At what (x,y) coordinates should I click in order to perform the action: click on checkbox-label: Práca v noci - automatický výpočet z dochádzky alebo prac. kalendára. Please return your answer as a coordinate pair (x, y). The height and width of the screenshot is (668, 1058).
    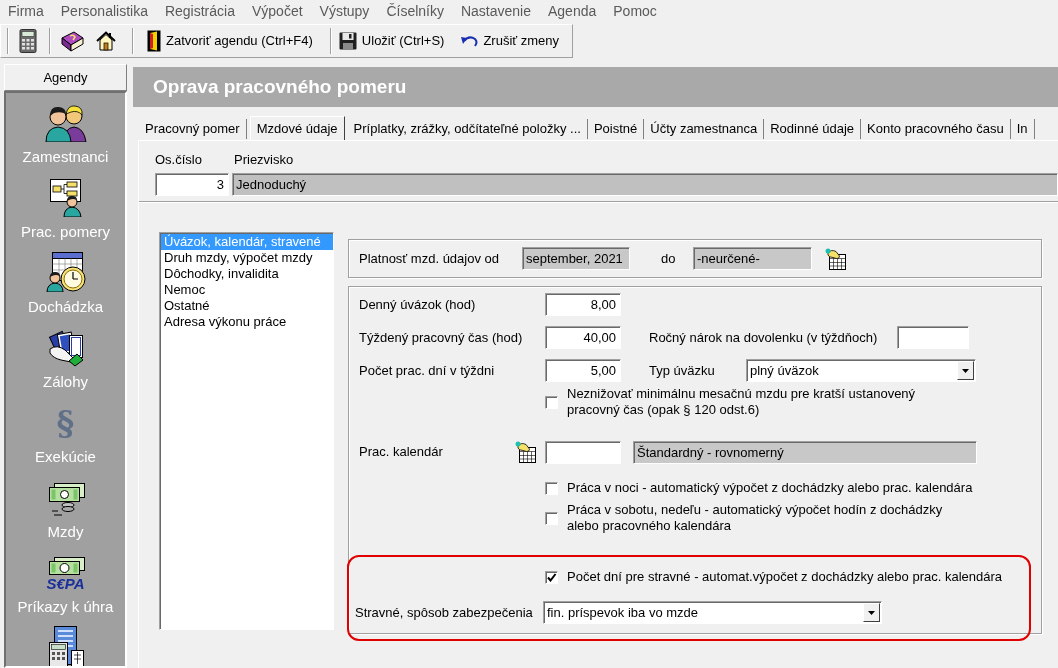
    Looking at the image, I should click on (770, 488).